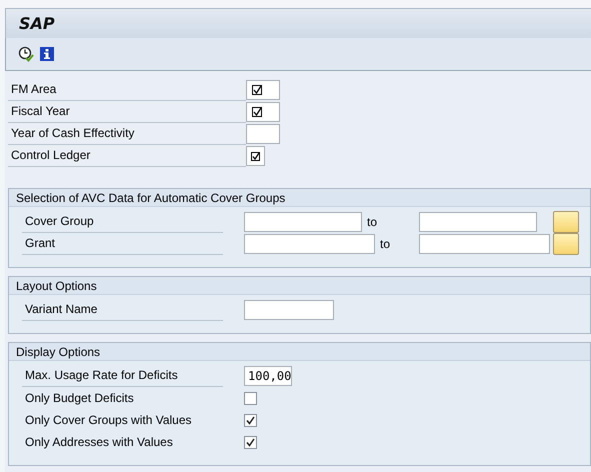 This screenshot has width=591, height=472. I want to click on field-value: 100,00, so click(270, 376).